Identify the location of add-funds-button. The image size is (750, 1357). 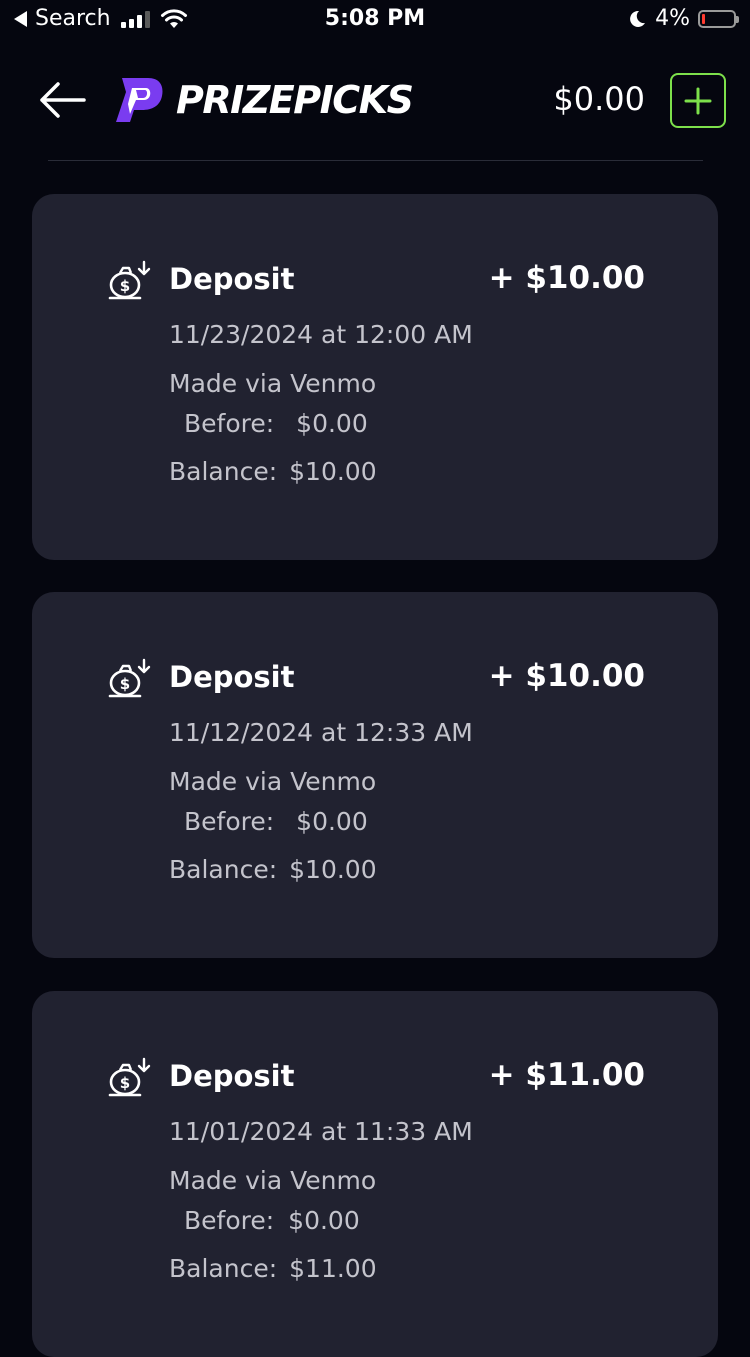
(698, 100).